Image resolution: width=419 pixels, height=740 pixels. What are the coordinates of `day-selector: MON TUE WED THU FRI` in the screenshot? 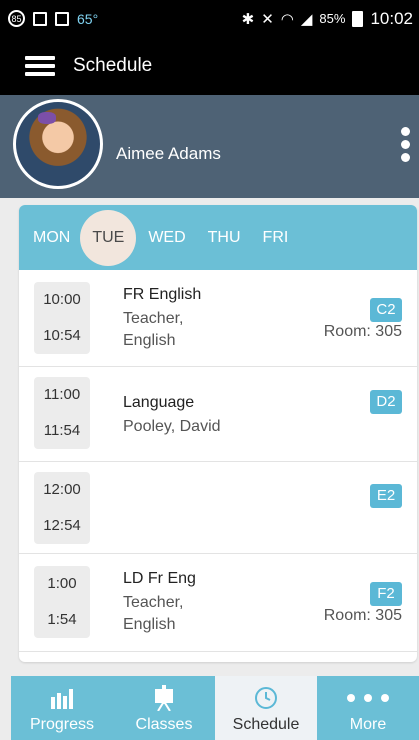 It's located at (218, 237).